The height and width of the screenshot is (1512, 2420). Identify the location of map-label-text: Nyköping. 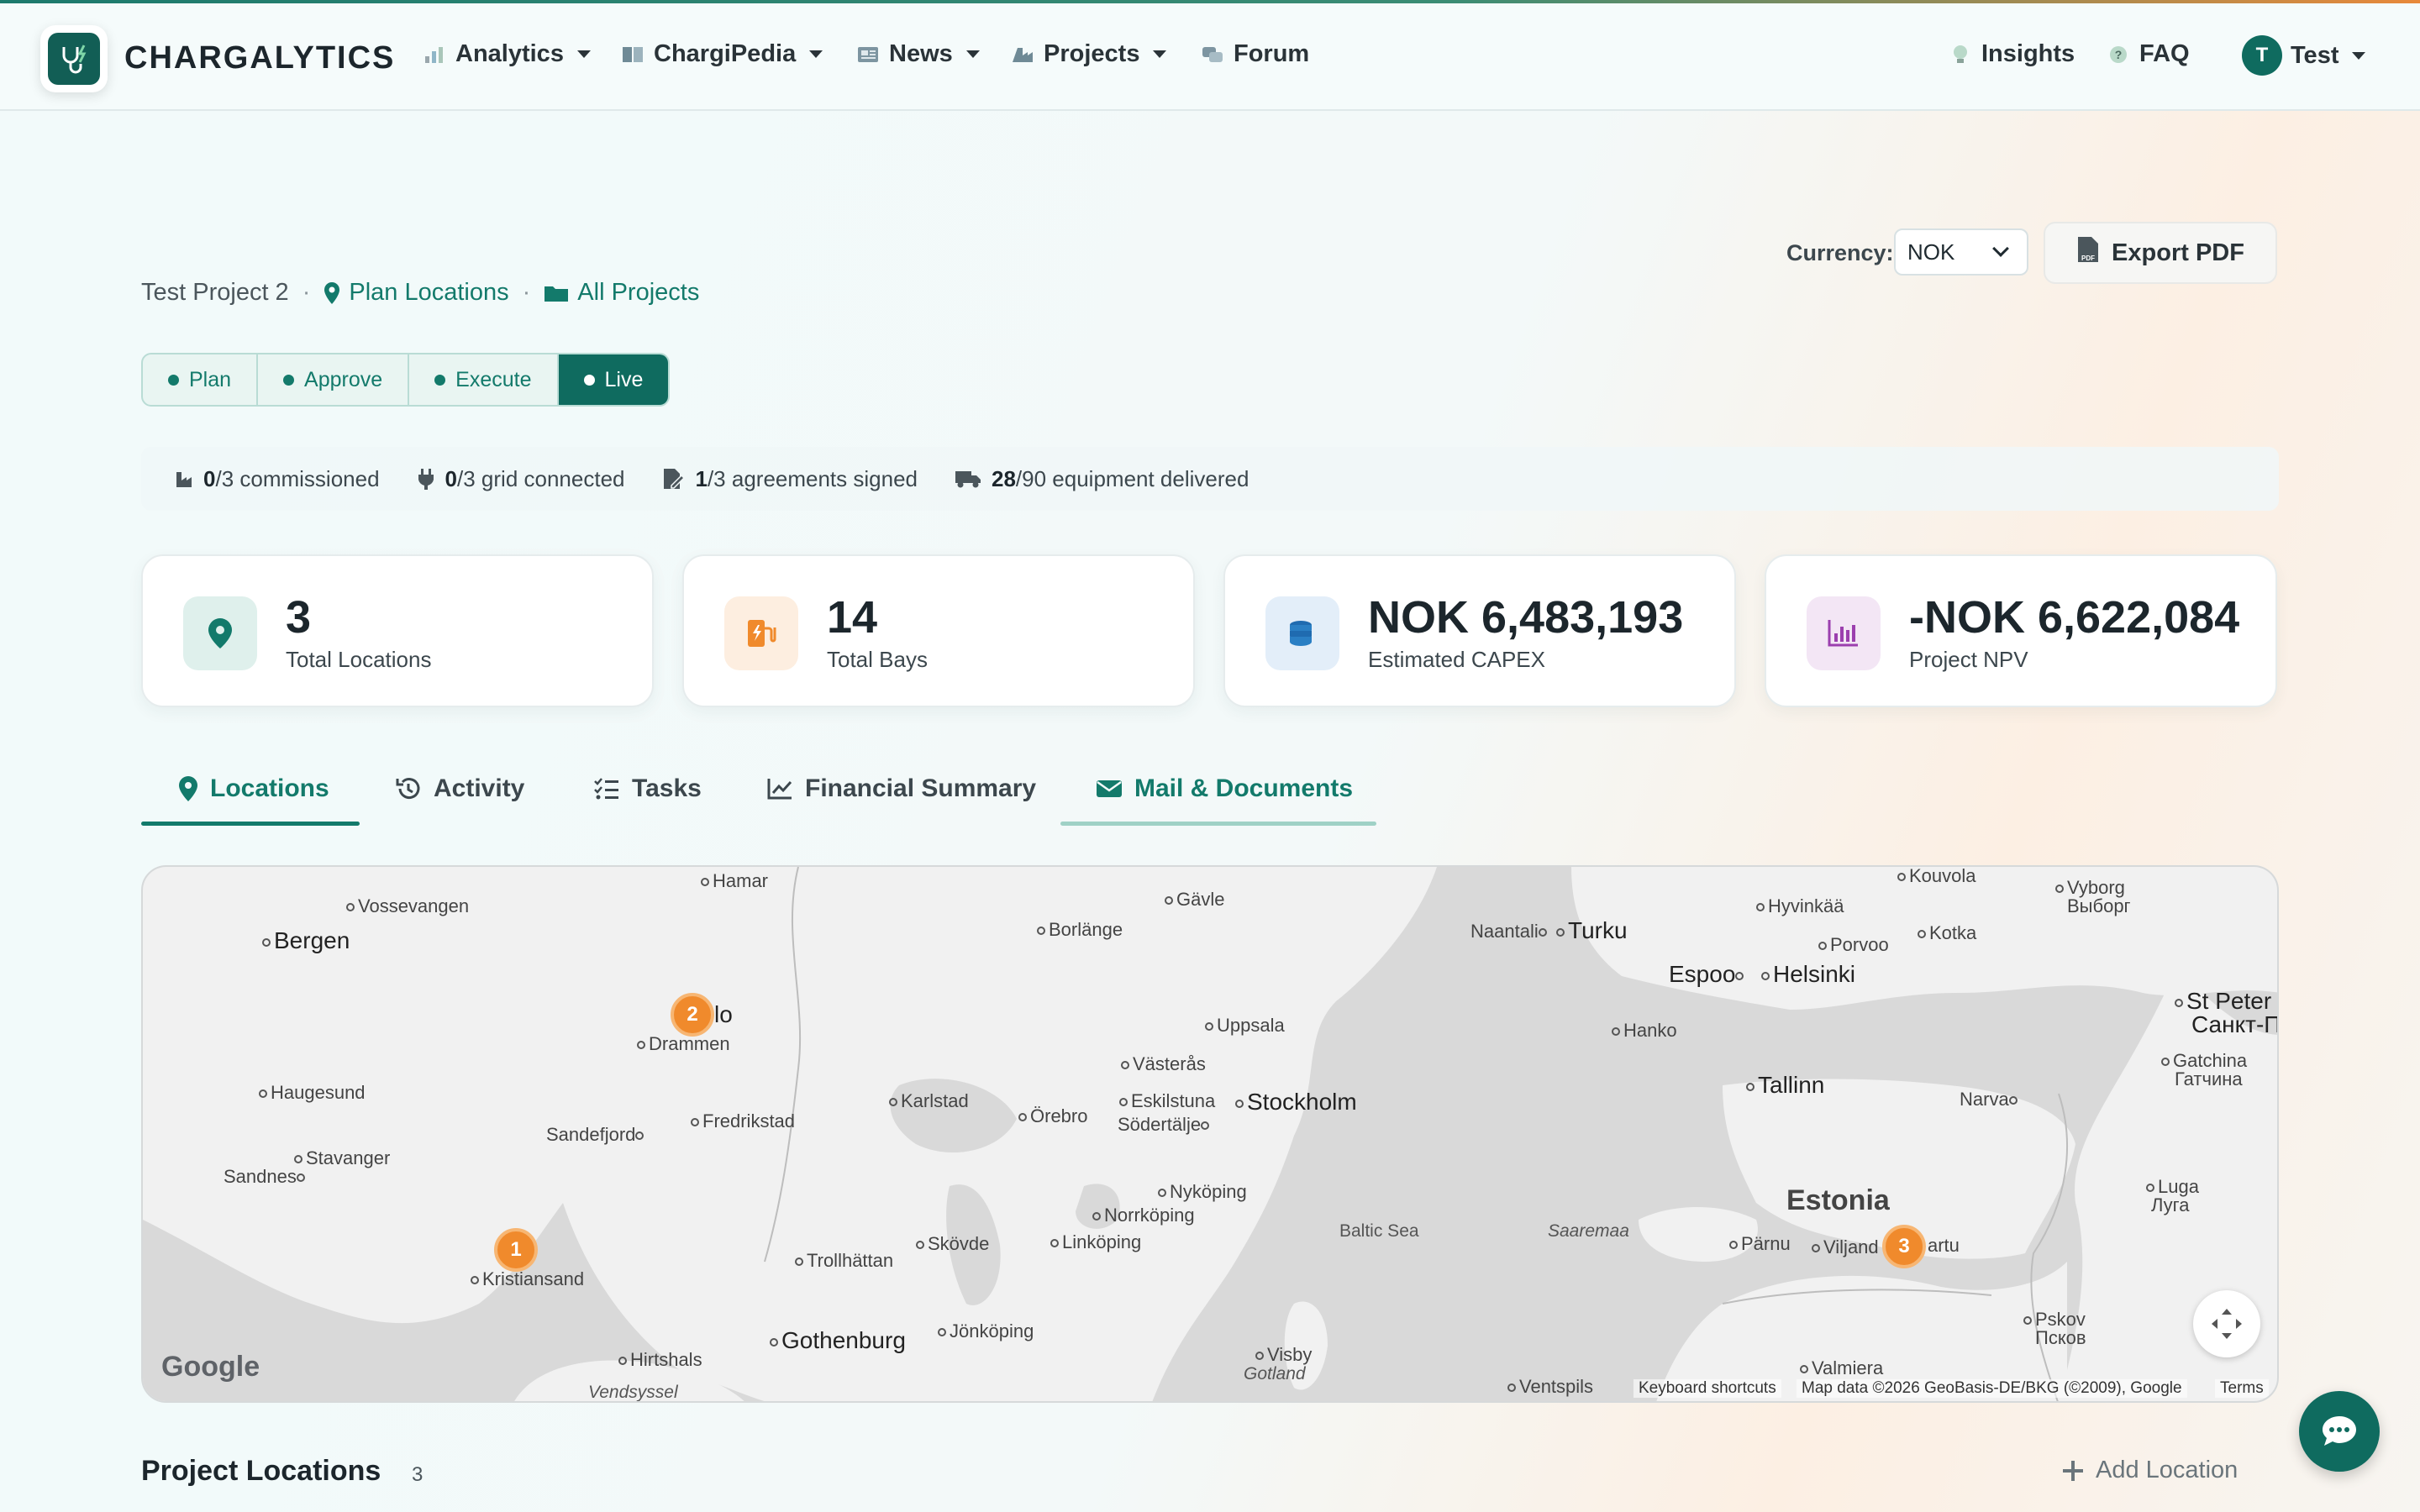
(1208, 1191).